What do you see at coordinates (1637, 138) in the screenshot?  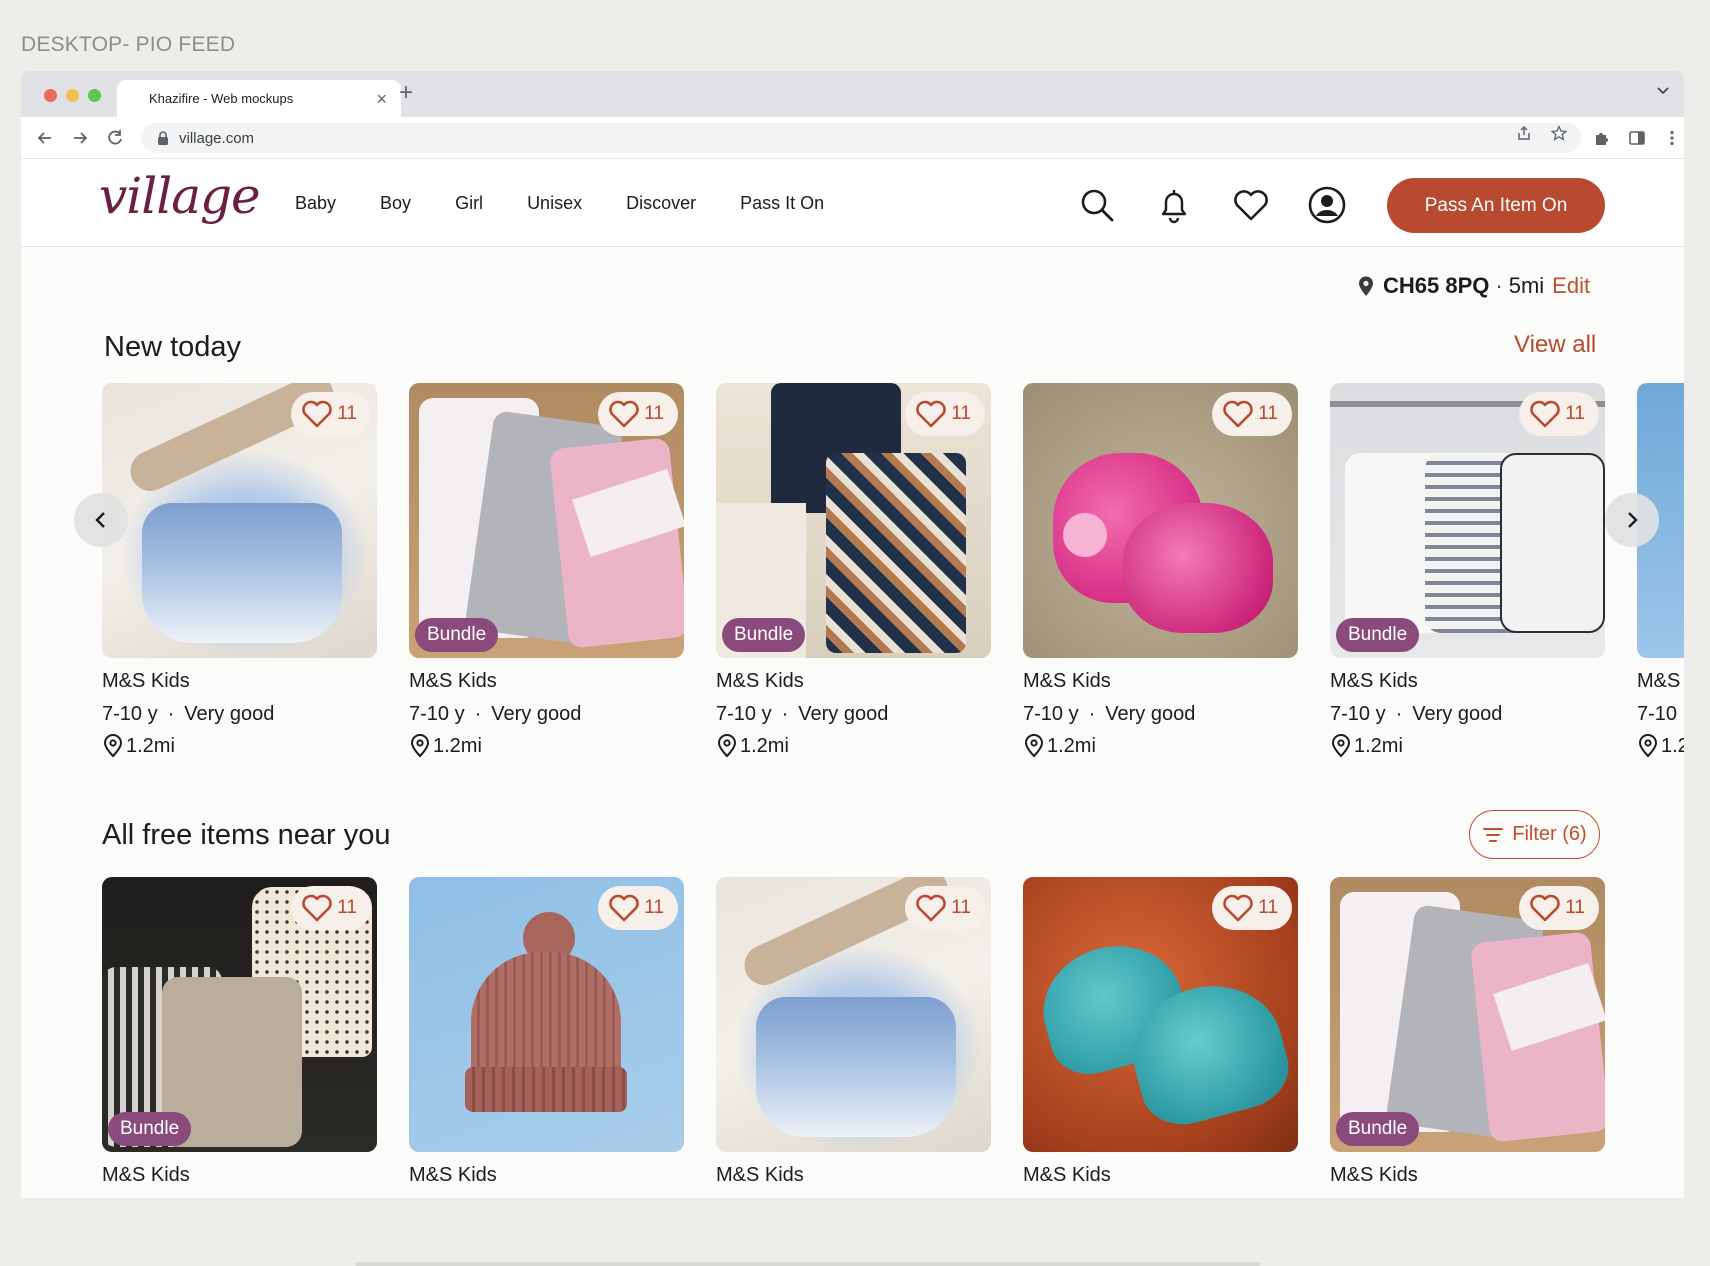 I see `side-panel-icon` at bounding box center [1637, 138].